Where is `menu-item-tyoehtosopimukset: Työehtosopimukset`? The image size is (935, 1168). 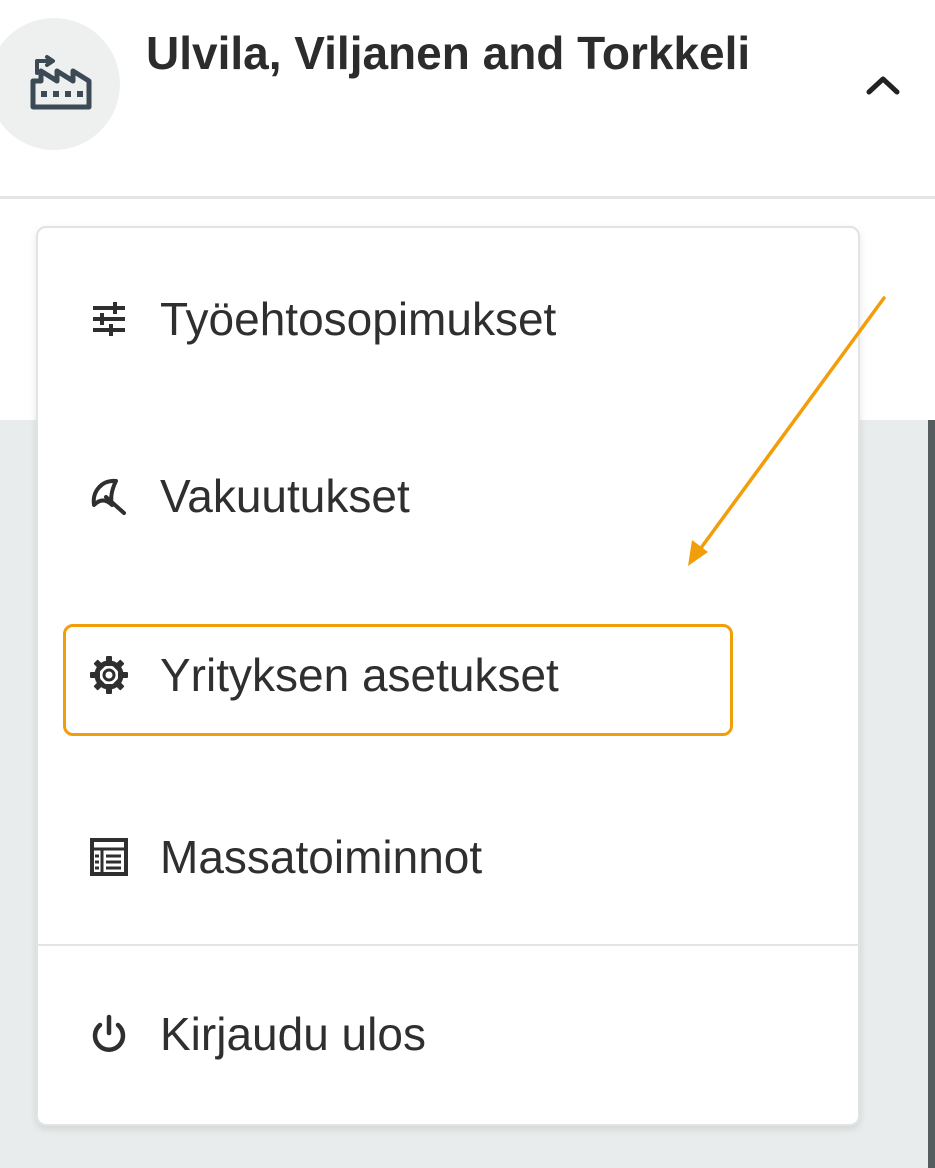
menu-item-tyoehtosopimukset: Työehtosopimukset is located at coordinates (322, 319).